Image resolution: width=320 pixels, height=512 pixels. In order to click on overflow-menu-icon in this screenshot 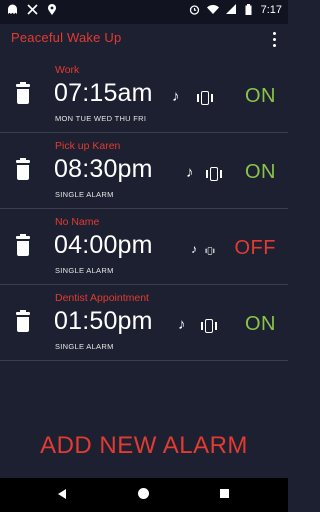, I will do `click(274, 39)`.